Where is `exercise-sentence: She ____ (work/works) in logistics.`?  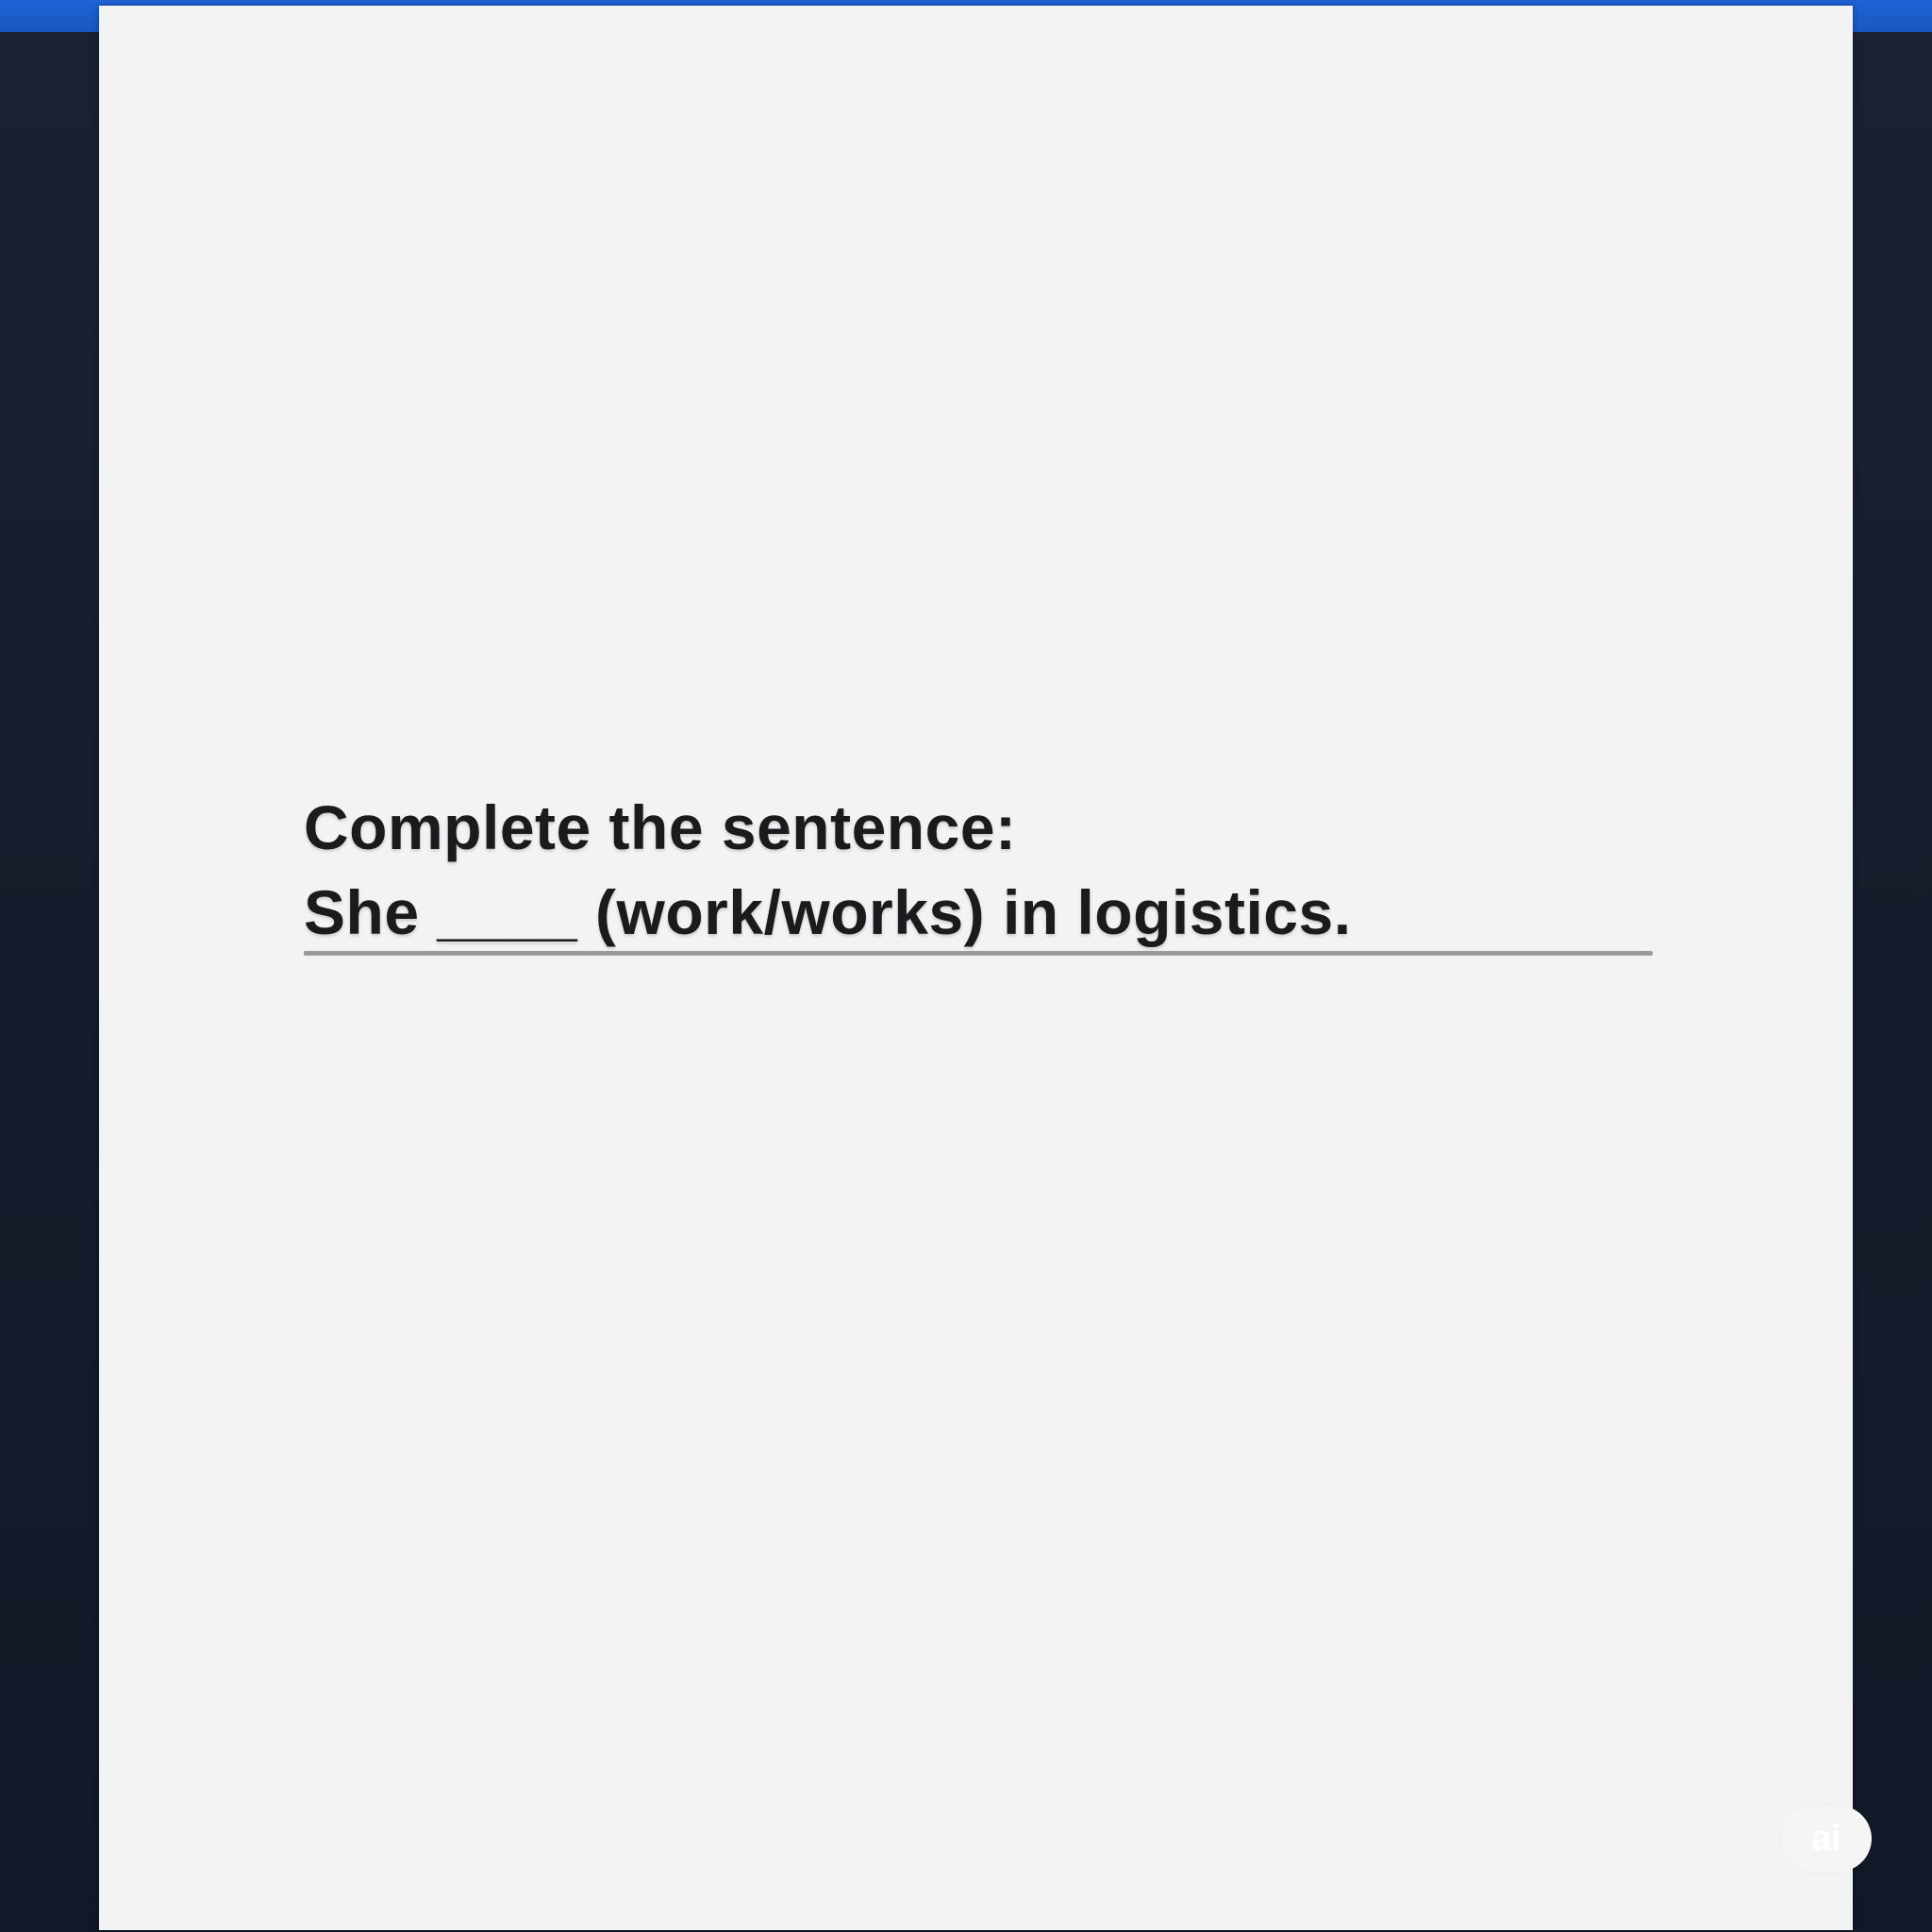 exercise-sentence: She ____ (work/works) in logistics. is located at coordinates (828, 912).